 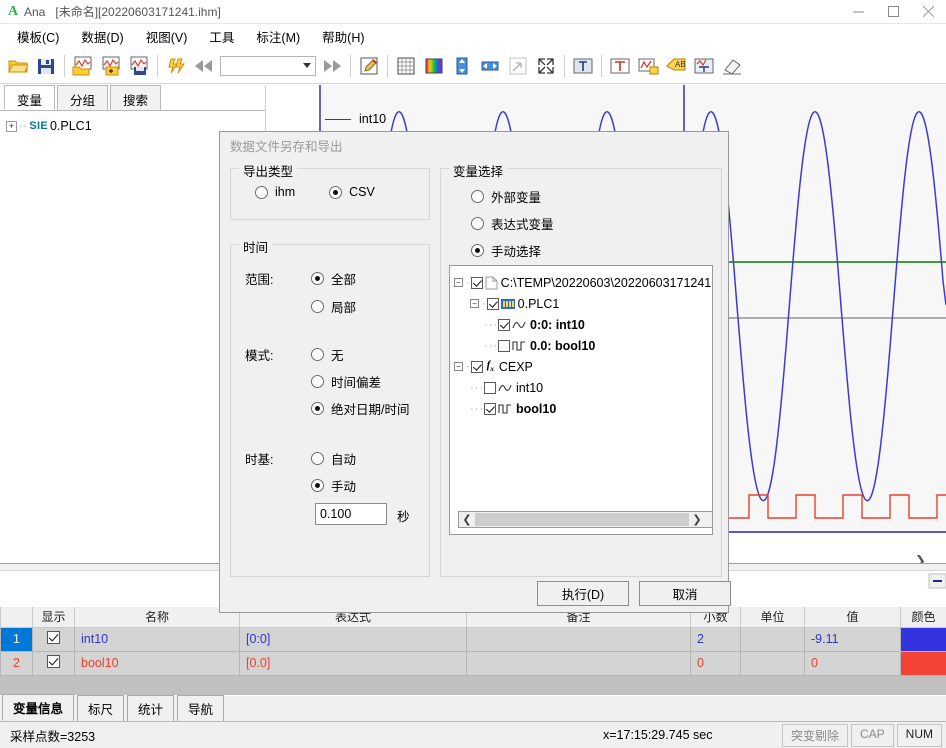 I want to click on radio-mode-offset: 时间偏差, so click(x=346, y=381).